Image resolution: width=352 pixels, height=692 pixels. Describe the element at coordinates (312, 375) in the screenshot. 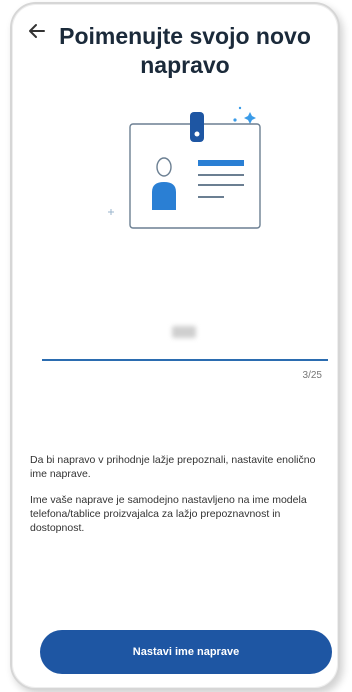

I see `character-counter: 3/25` at that location.